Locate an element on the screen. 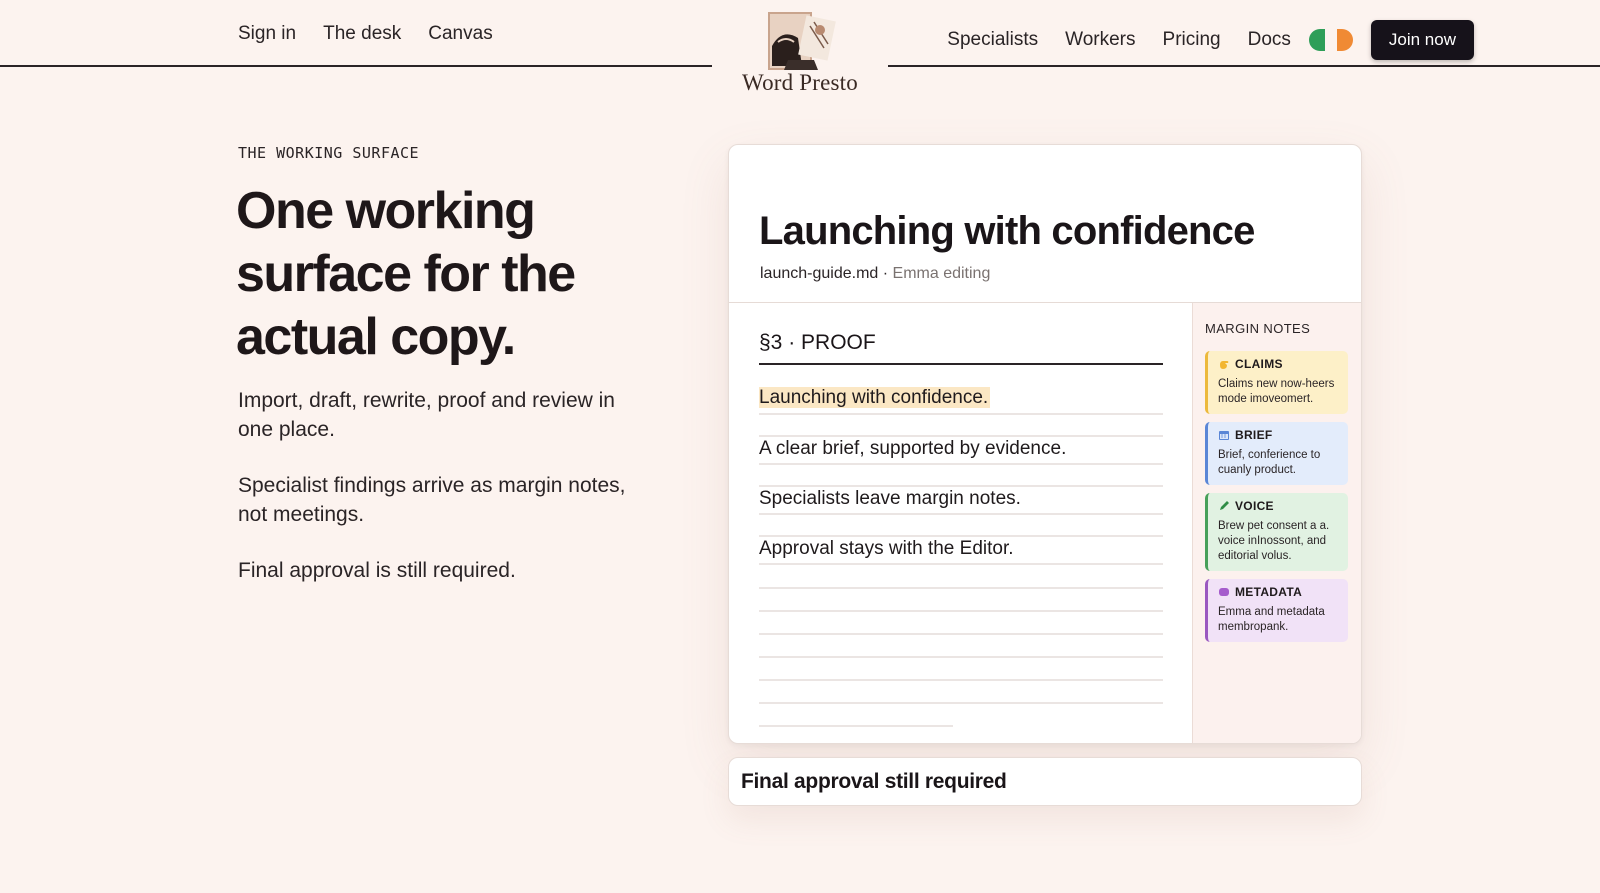  calendar-icon is located at coordinates (1224, 435).